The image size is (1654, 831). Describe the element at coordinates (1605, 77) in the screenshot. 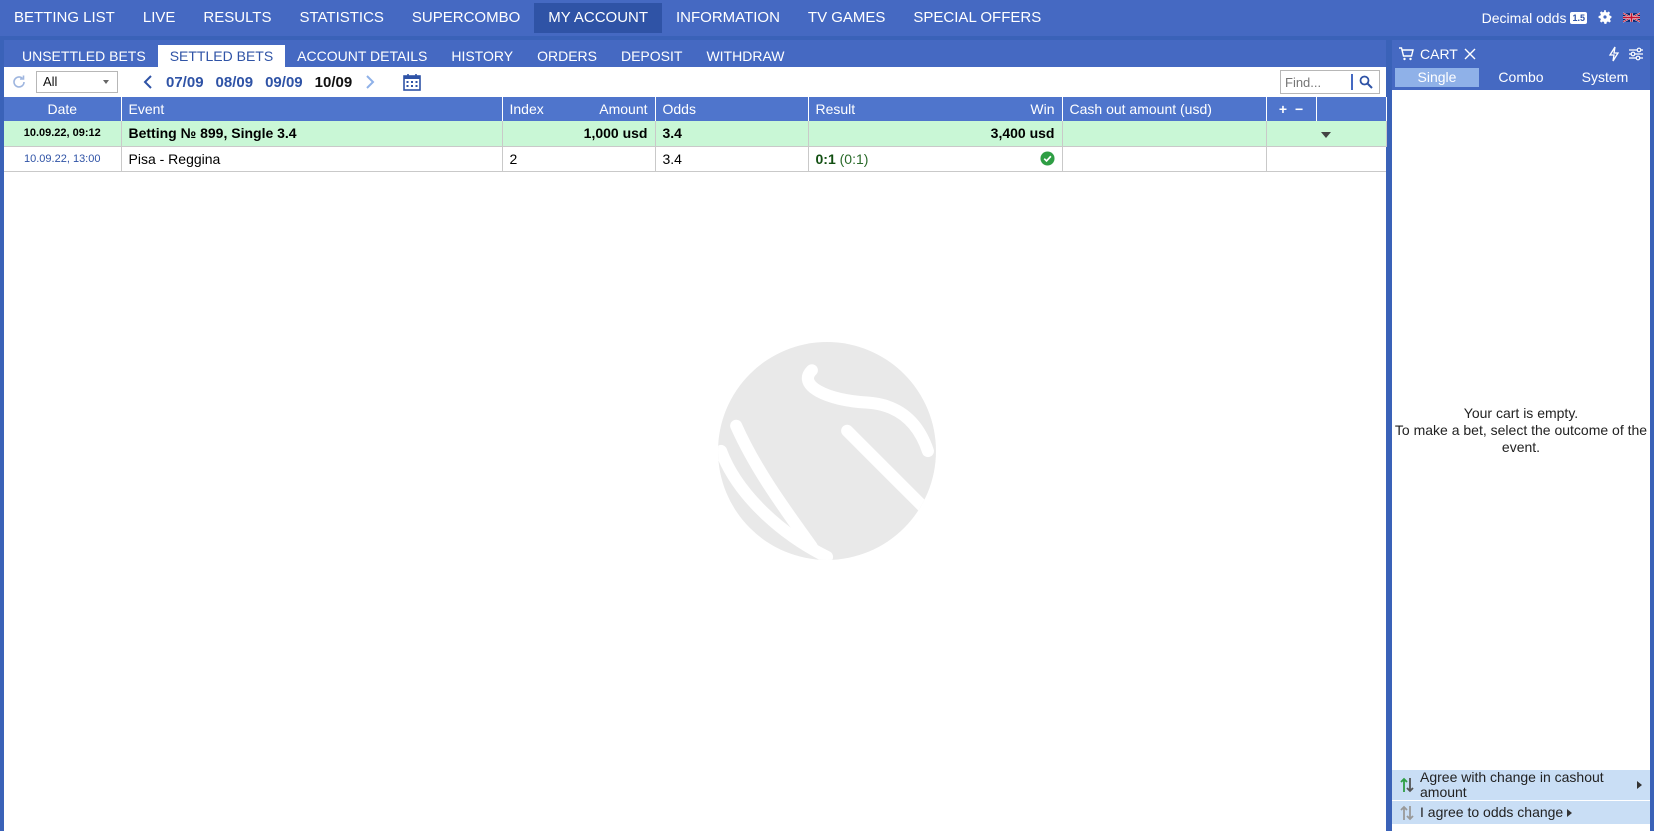

I see `cart-tab-system: System` at that location.